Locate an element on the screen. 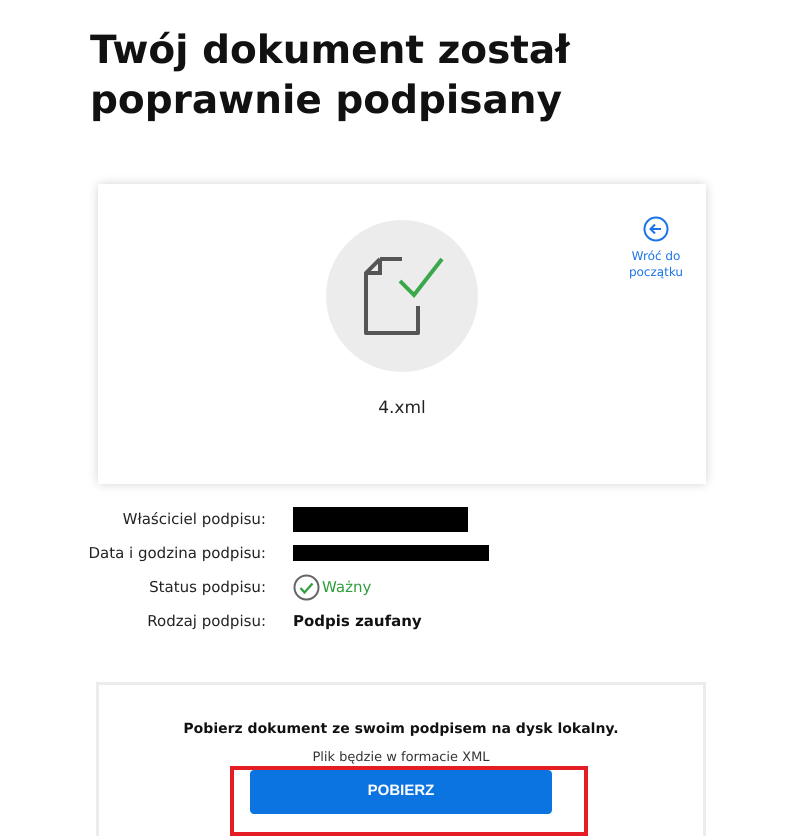 The width and height of the screenshot is (807, 836). detail-value: Podpis zaufany is located at coordinates (357, 621).